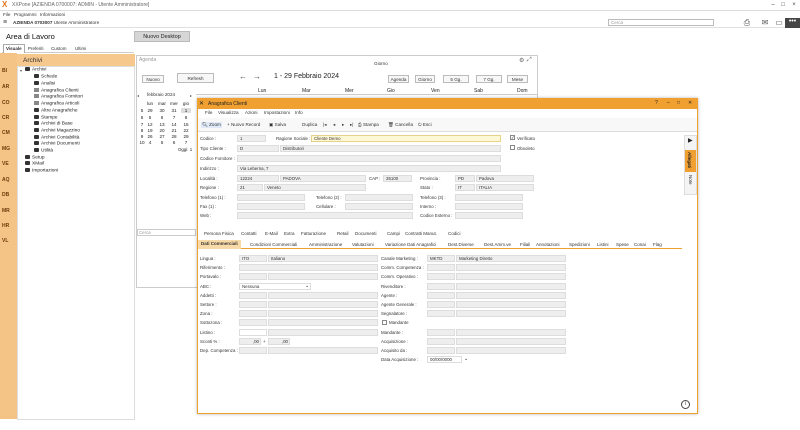 The width and height of the screenshot is (800, 430). I want to click on view-giorno-button: Giorno, so click(425, 79).